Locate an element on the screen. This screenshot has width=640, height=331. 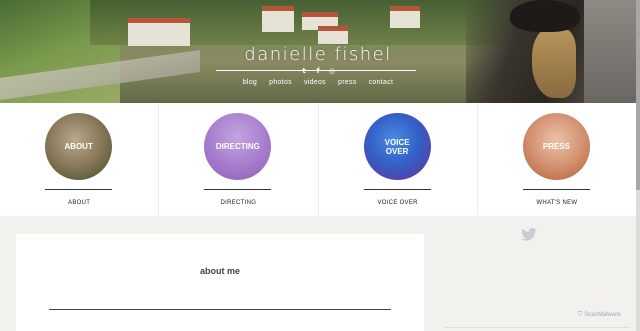
sidebar-divider is located at coordinates (537, 327).